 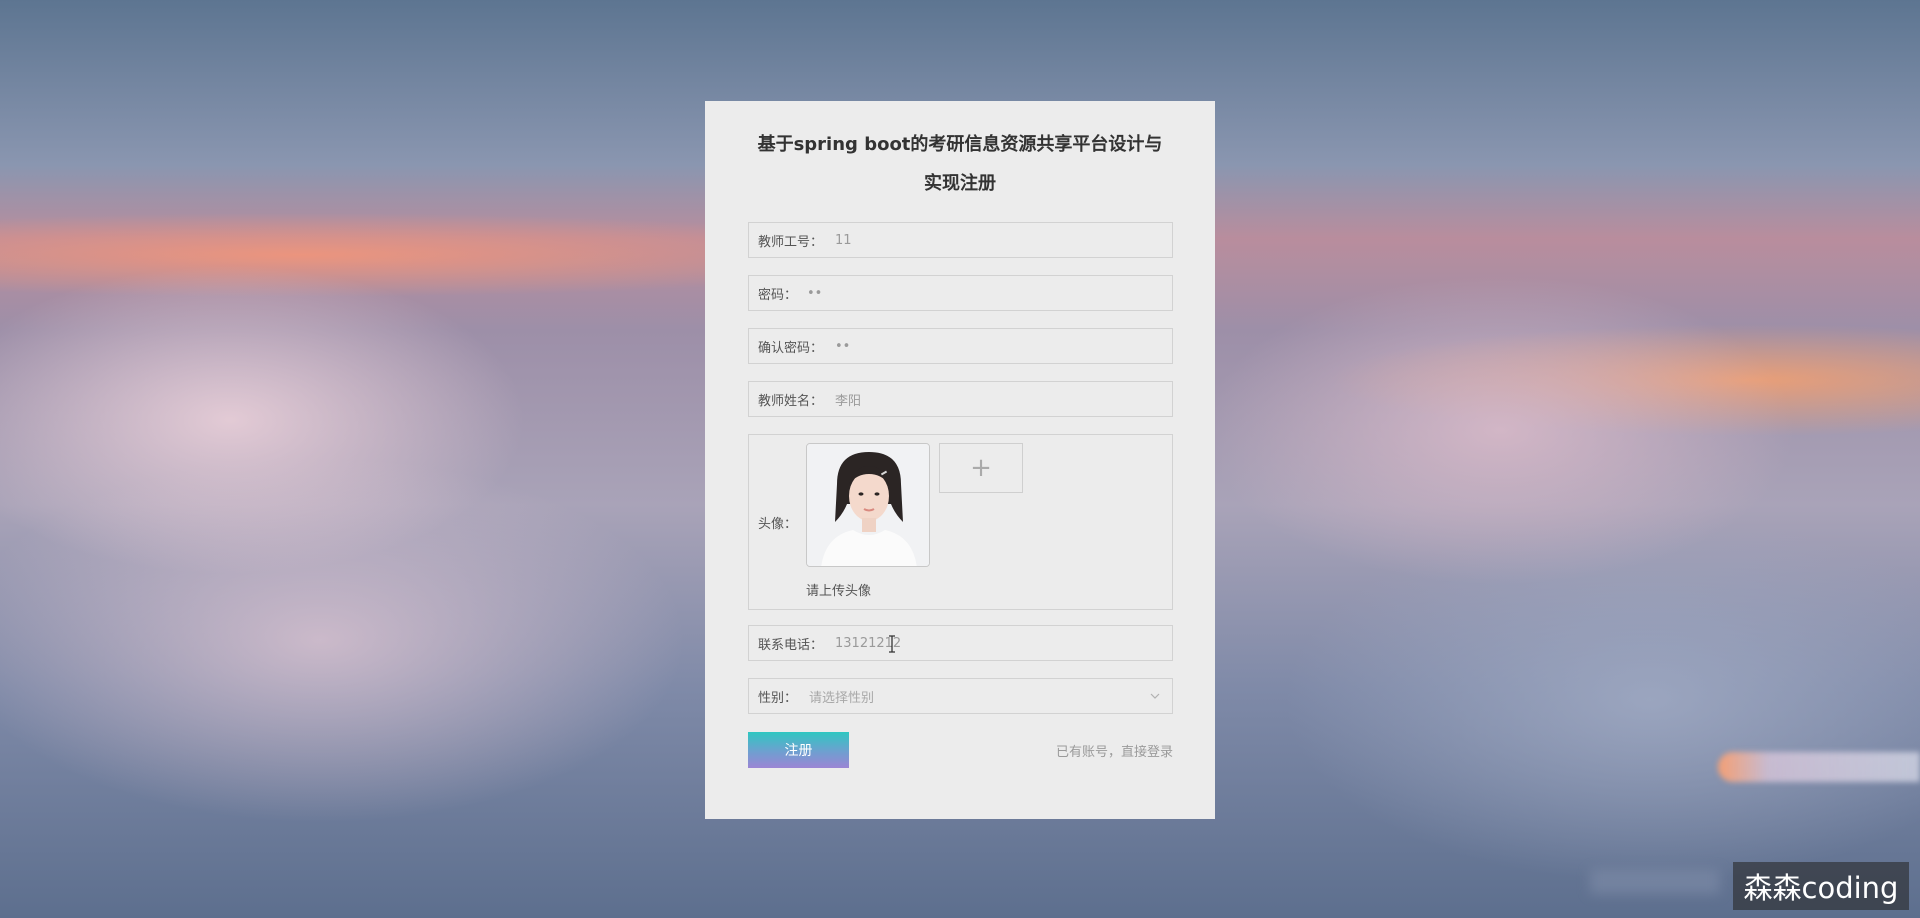 What do you see at coordinates (848, 399) in the screenshot?
I see `teacher-name-input: 李阳` at bounding box center [848, 399].